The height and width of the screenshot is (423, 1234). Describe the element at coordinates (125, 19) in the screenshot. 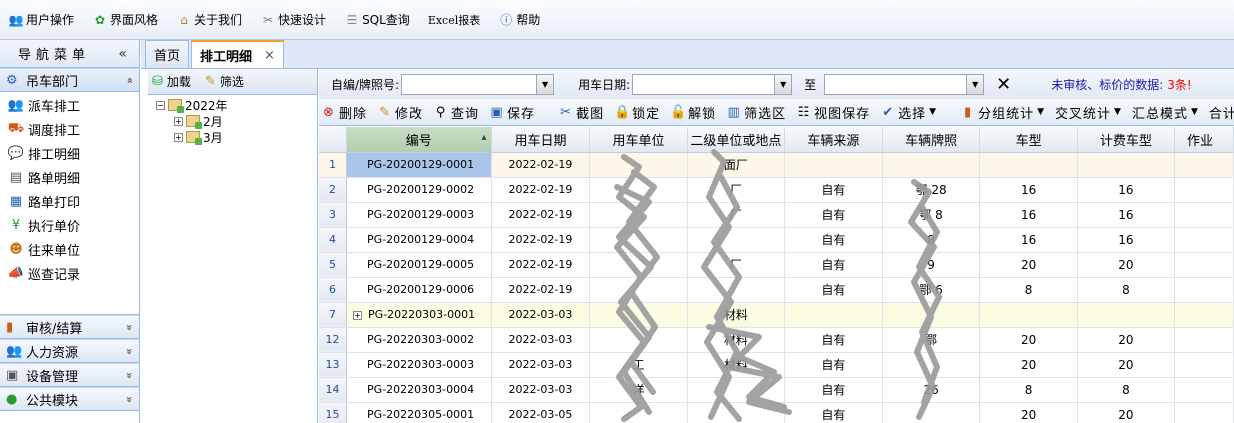

I see `menu-ui-style: ✿ 界面风格` at that location.